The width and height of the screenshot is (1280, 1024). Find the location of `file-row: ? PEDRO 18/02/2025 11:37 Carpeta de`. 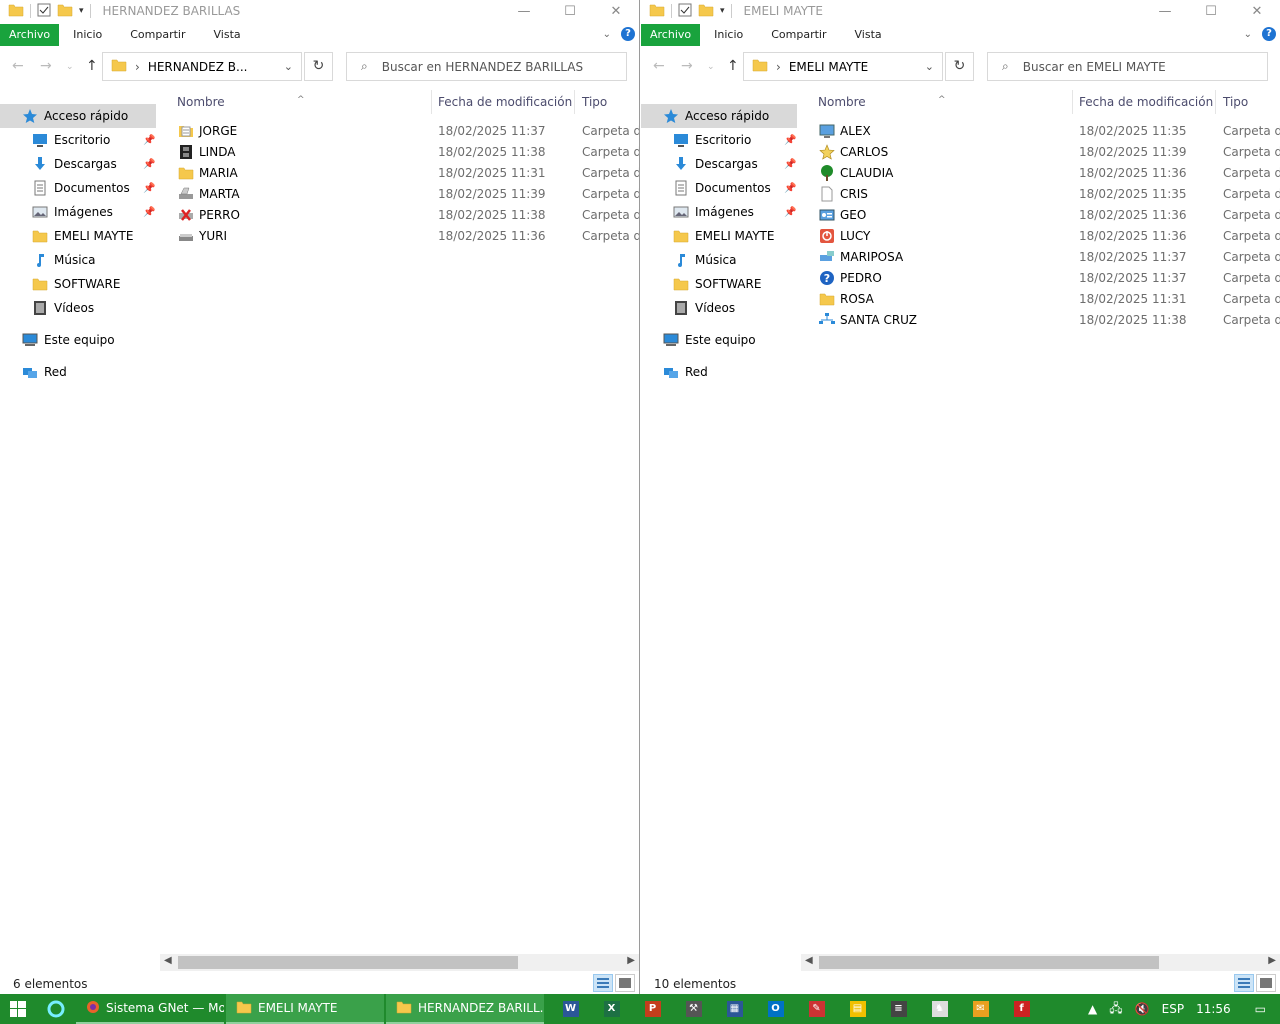

file-row: ? PEDRO 18/02/2025 11:37 Carpeta de is located at coordinates (1045, 277).